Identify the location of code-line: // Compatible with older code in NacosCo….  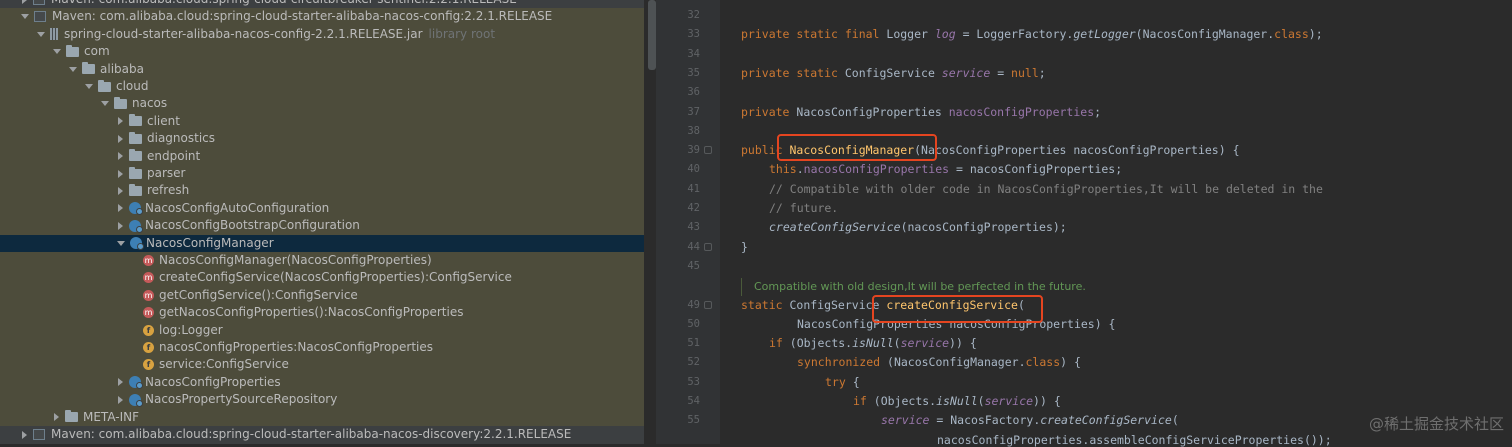
(1046, 188).